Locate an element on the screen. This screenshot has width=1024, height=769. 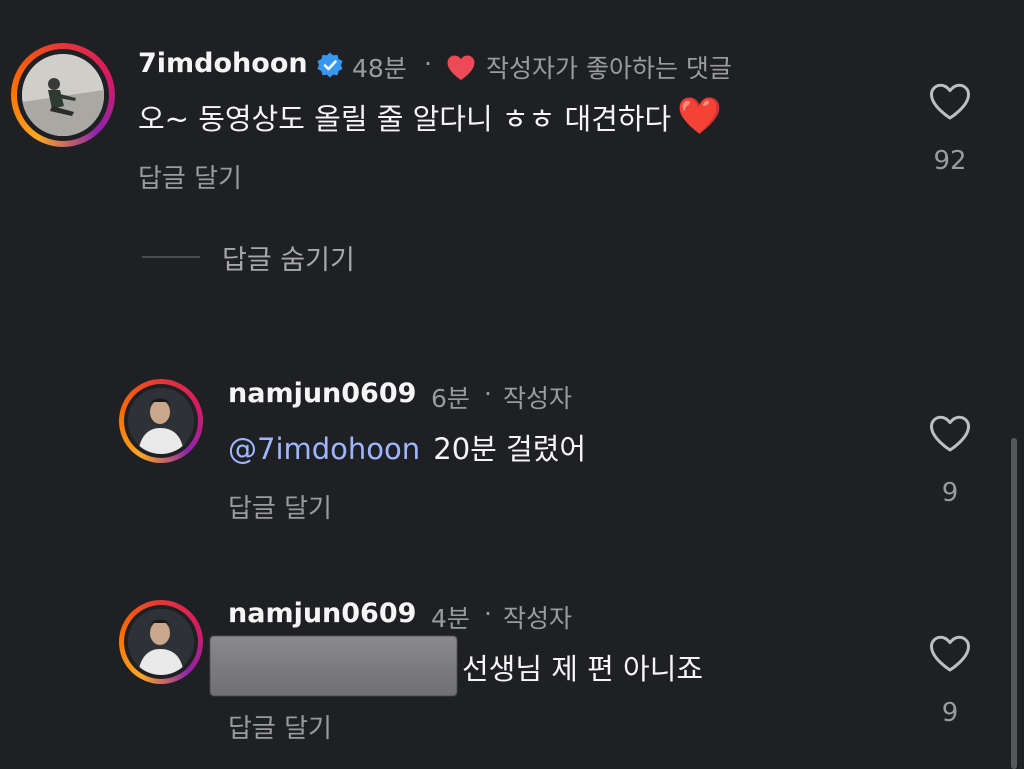
redacted-mention is located at coordinates (333, 666).